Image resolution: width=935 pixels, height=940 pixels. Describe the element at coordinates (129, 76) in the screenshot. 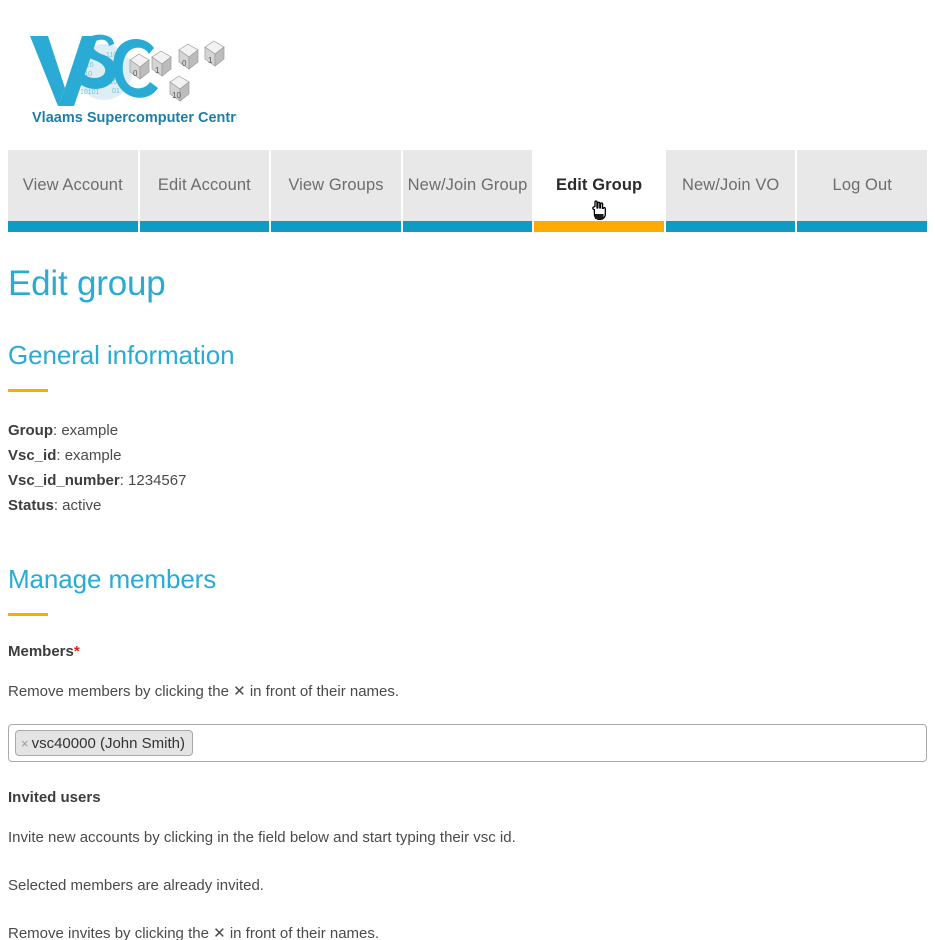

I see `vsc-logo: 1010110 101010 011001 1010110 1010101 0` at that location.